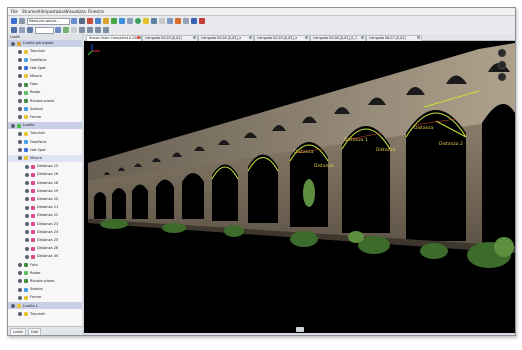  What do you see at coordinates (130, 20) in the screenshot?
I see `cut-icon` at bounding box center [130, 20].